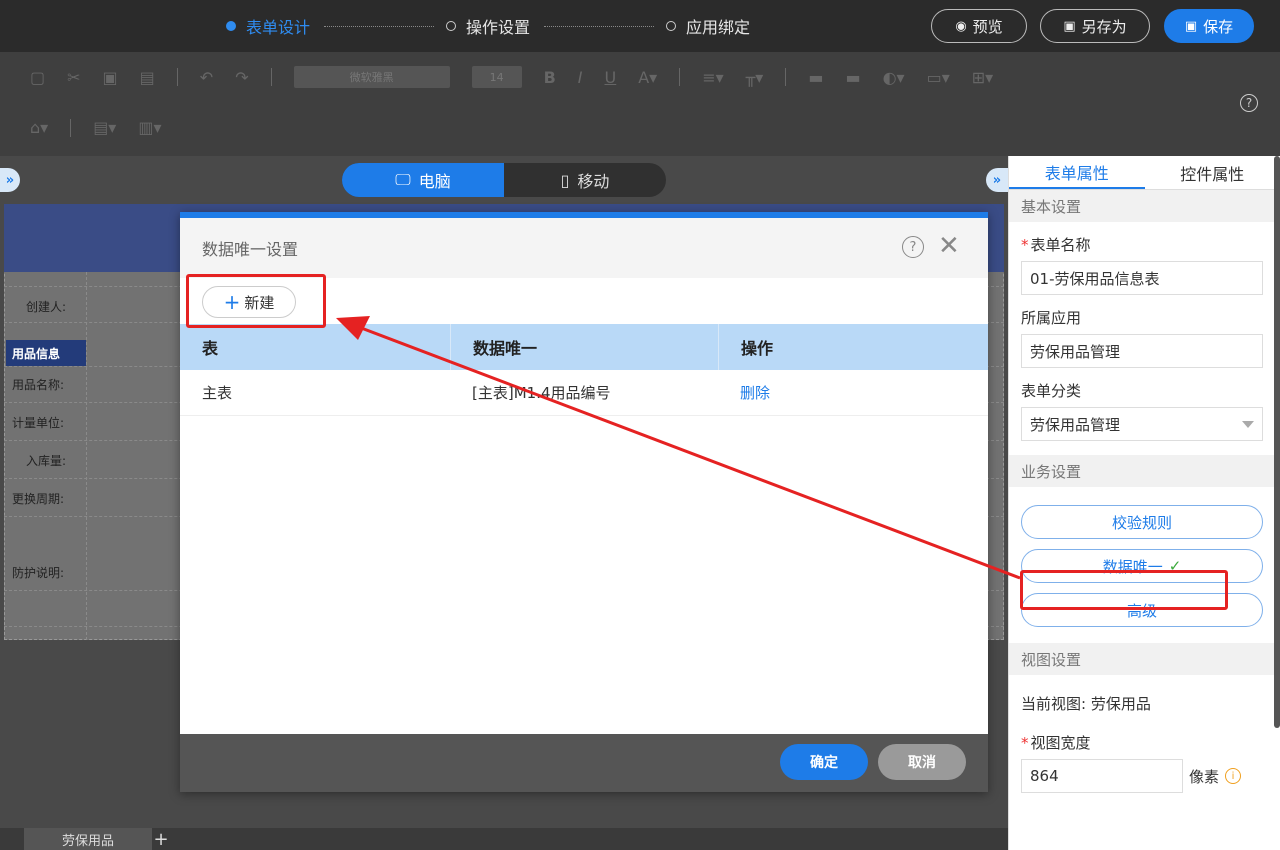 The height and width of the screenshot is (850, 1280). What do you see at coordinates (712, 77) in the screenshot?
I see `align-icon: ≡▾` at bounding box center [712, 77].